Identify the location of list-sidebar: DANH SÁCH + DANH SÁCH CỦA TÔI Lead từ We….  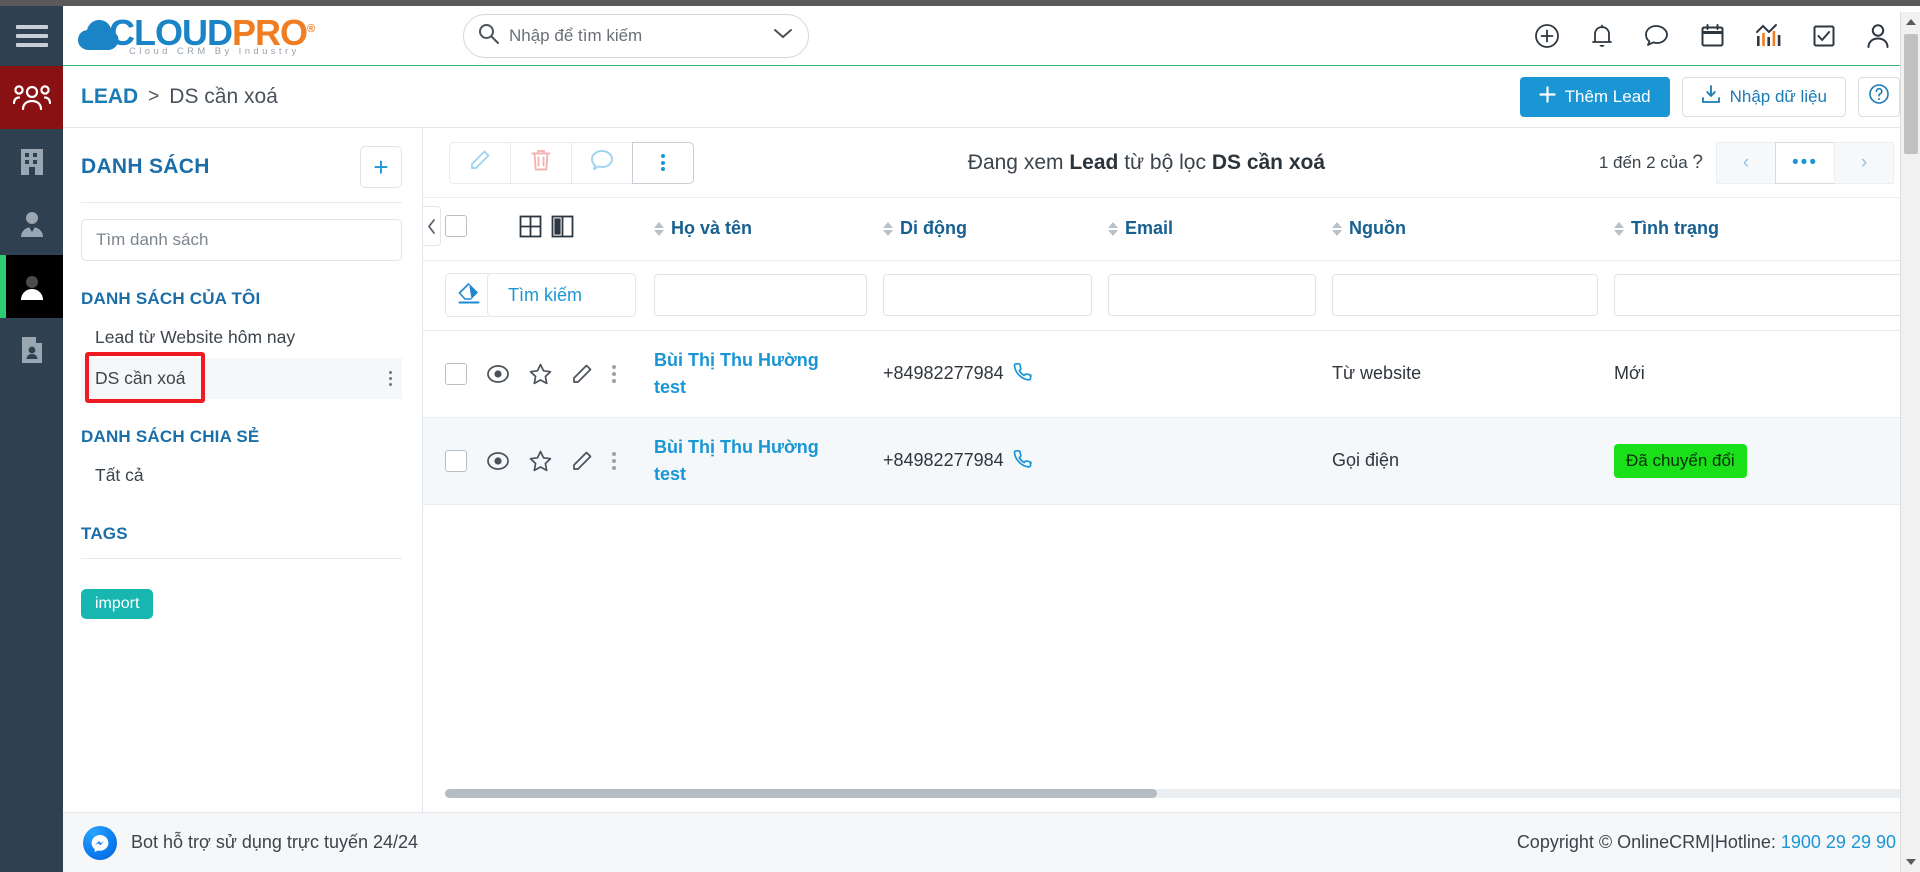
(243, 470).